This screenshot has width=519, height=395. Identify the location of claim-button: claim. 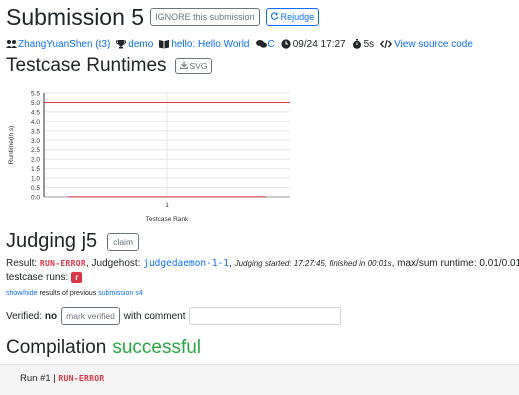
(123, 241).